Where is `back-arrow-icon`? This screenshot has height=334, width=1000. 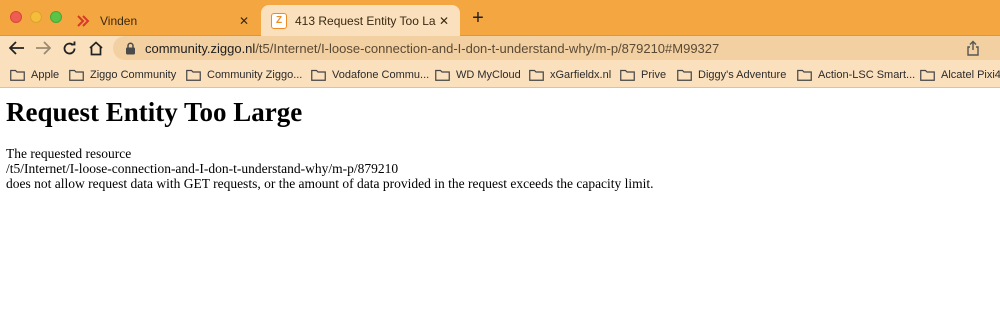 back-arrow-icon is located at coordinates (17, 48).